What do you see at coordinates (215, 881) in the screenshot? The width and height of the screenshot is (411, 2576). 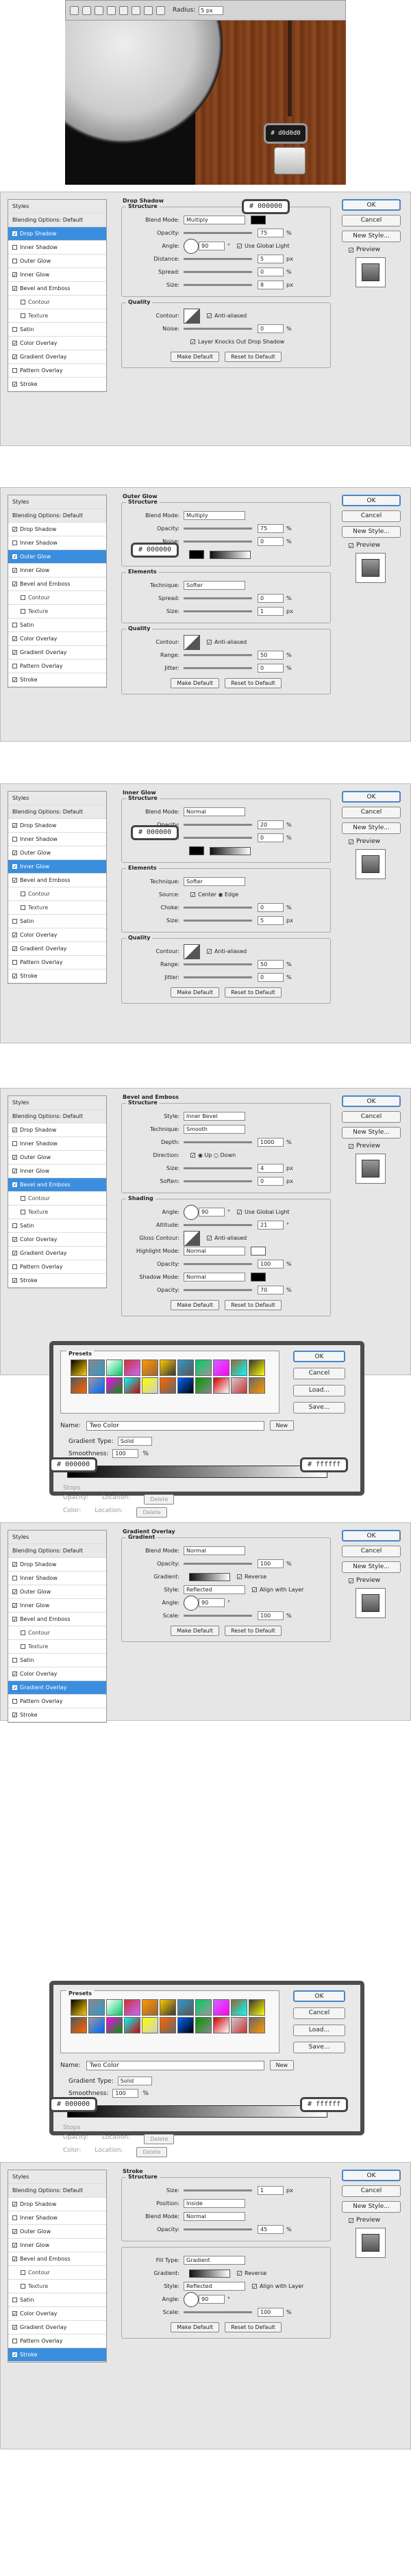 I see `option-select: Softer` at bounding box center [215, 881].